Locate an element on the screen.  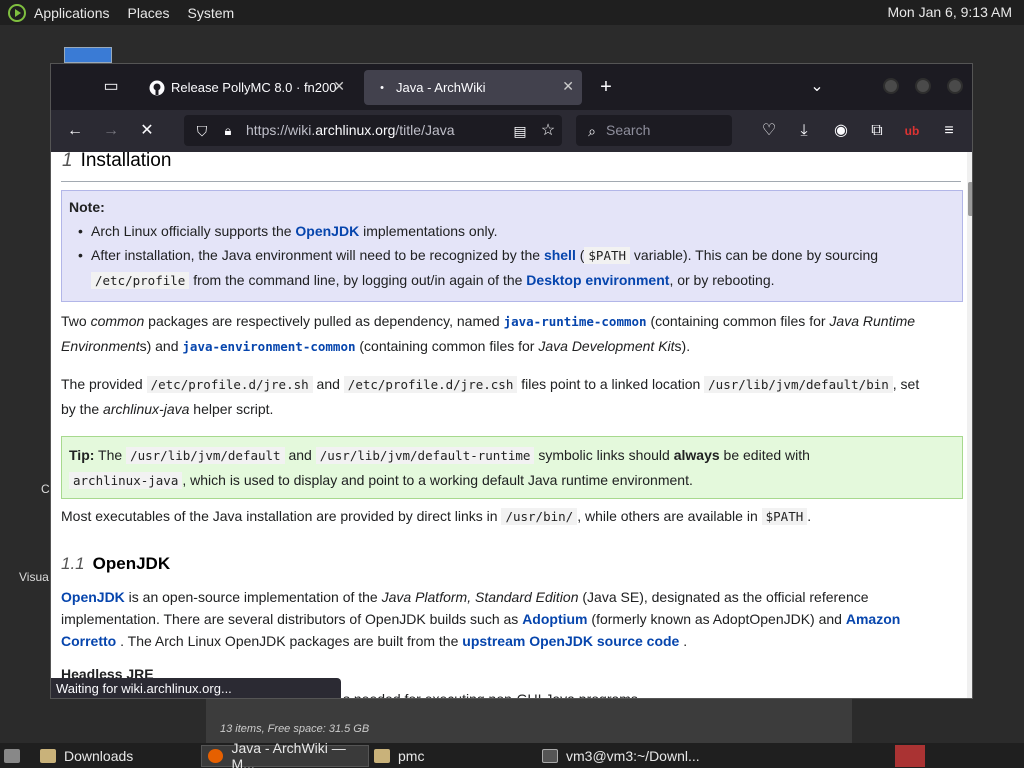
link-desktop-environment: Desktop environment is located at coordinates (597, 280).